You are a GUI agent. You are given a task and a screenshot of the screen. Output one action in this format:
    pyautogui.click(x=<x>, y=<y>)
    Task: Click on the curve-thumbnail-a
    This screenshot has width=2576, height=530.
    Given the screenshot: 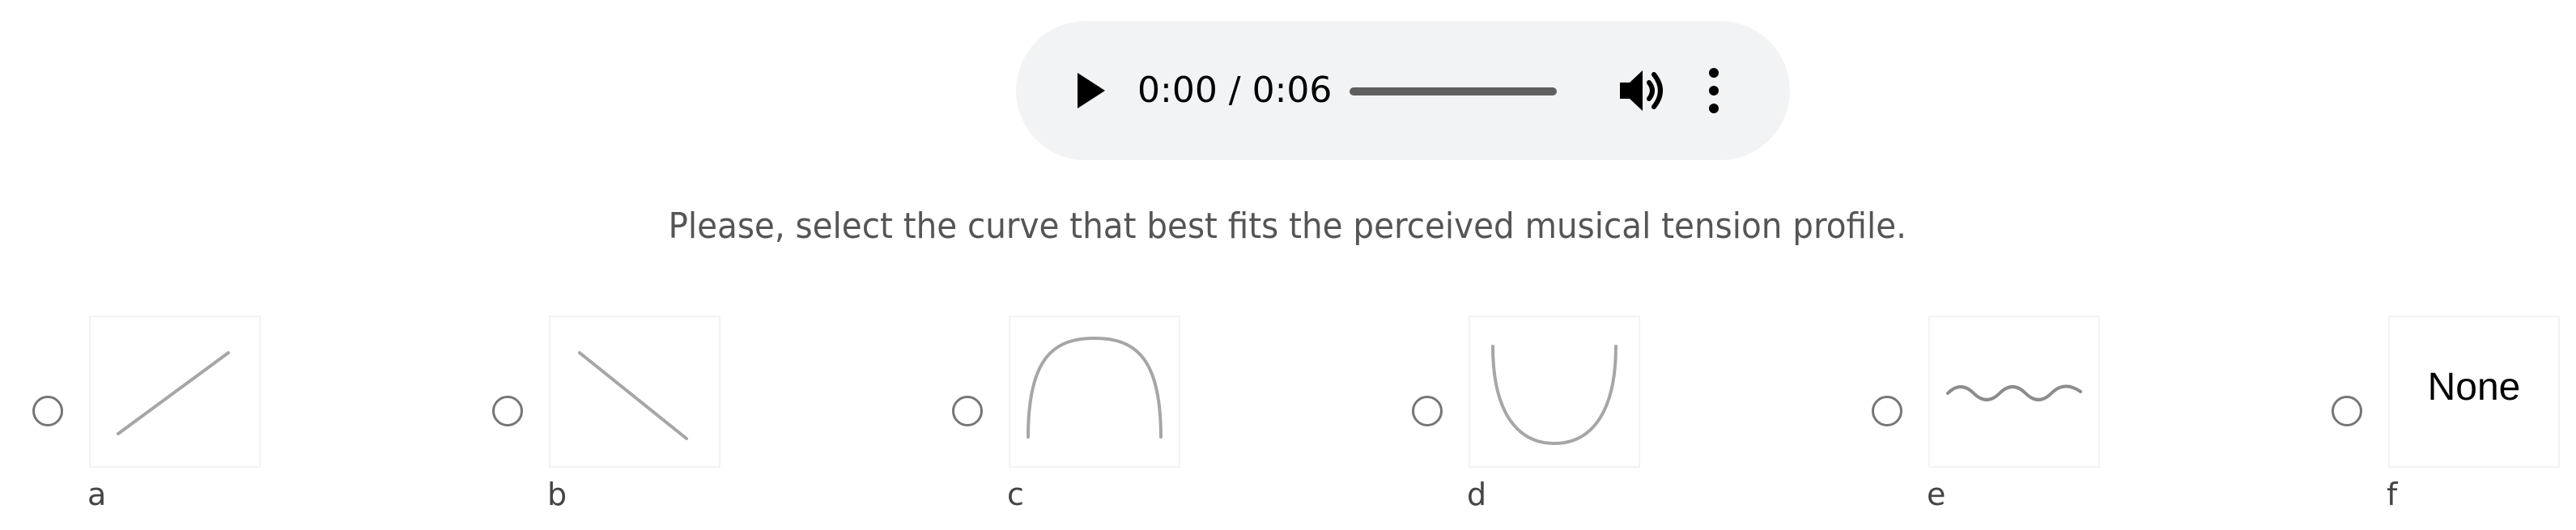 What is the action you would take?
    pyautogui.click(x=175, y=392)
    